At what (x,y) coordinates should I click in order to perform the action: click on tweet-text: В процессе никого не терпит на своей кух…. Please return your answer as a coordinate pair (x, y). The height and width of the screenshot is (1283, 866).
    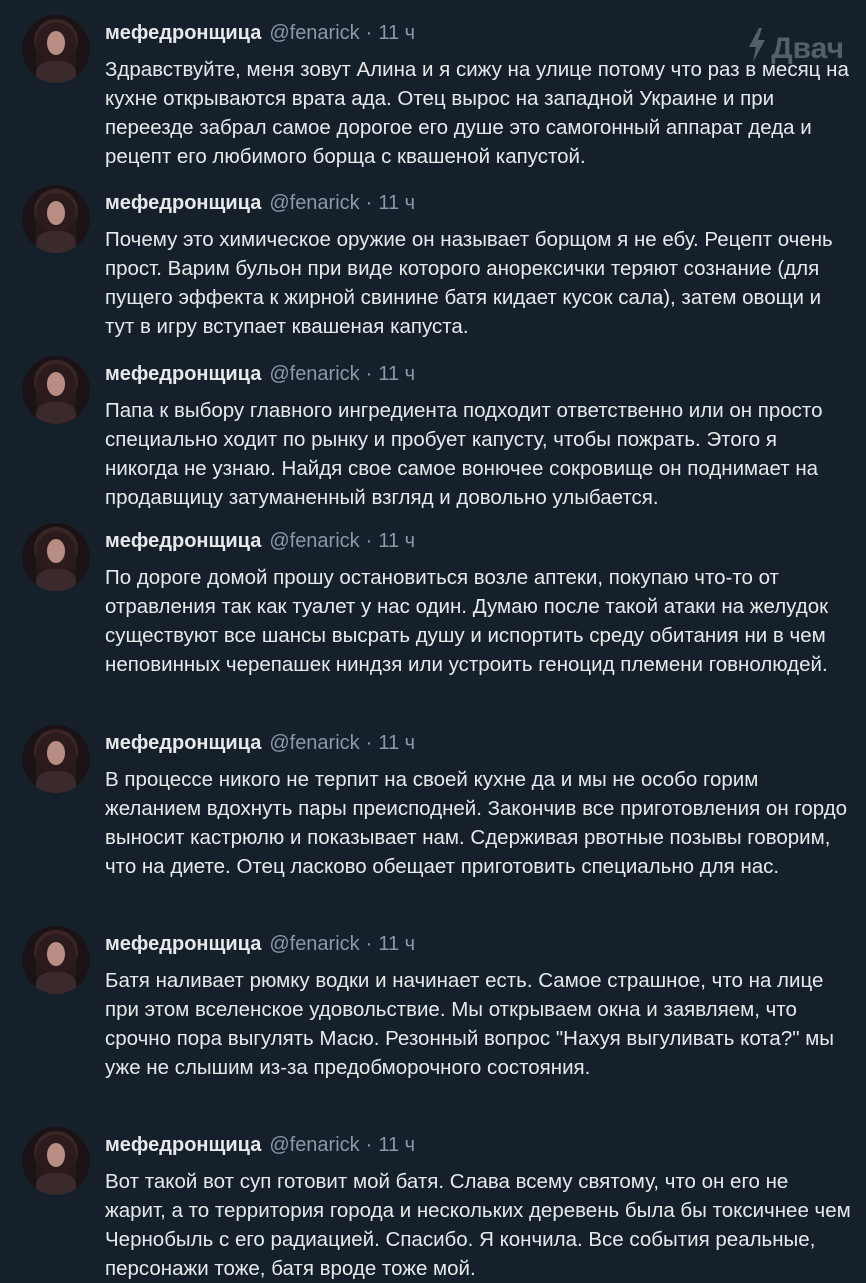
    Looking at the image, I should click on (476, 823).